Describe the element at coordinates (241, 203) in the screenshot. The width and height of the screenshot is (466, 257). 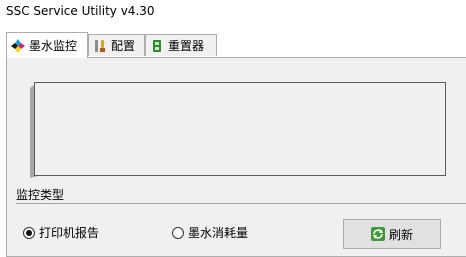
I see `group-divider` at that location.